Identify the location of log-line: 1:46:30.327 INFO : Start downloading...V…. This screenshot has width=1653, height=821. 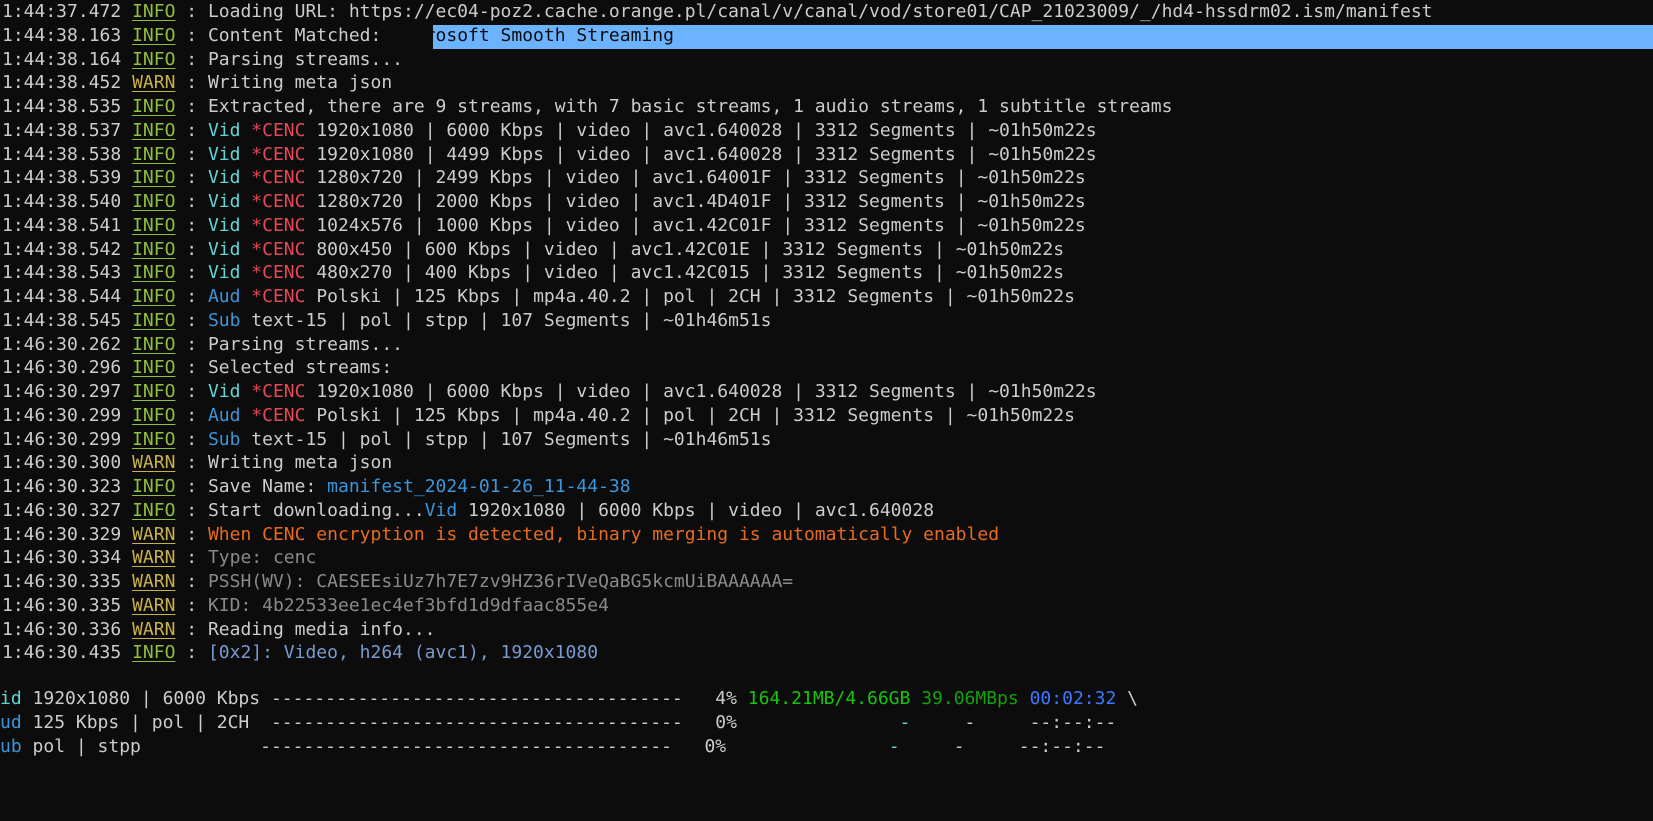
(468, 510).